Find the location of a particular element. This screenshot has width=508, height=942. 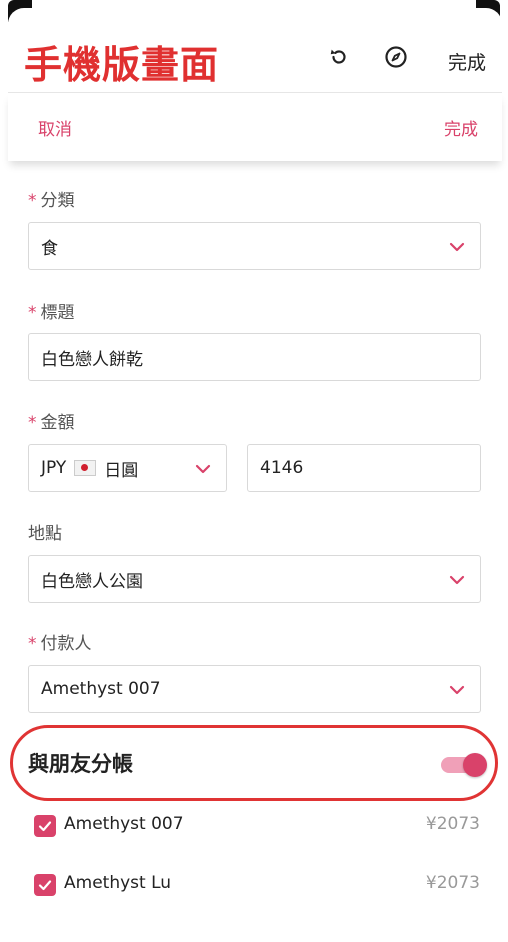

member-row: Amethyst 007 ¥2073 is located at coordinates (259, 826).